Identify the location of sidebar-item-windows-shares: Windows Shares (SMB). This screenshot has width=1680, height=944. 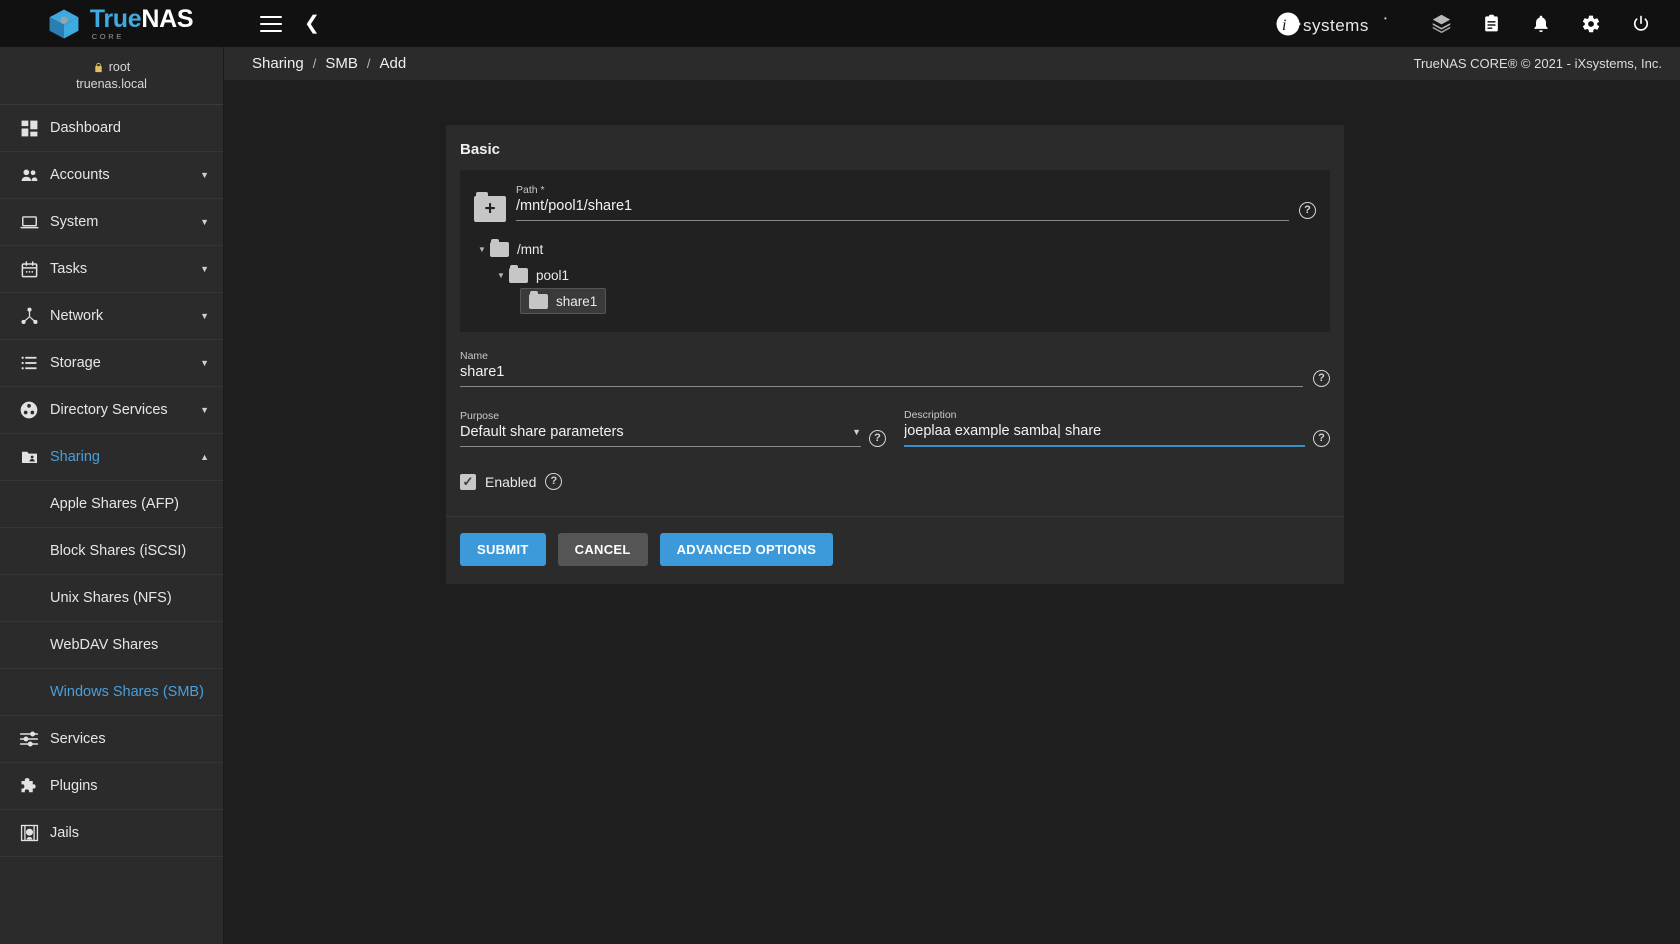
(111, 692).